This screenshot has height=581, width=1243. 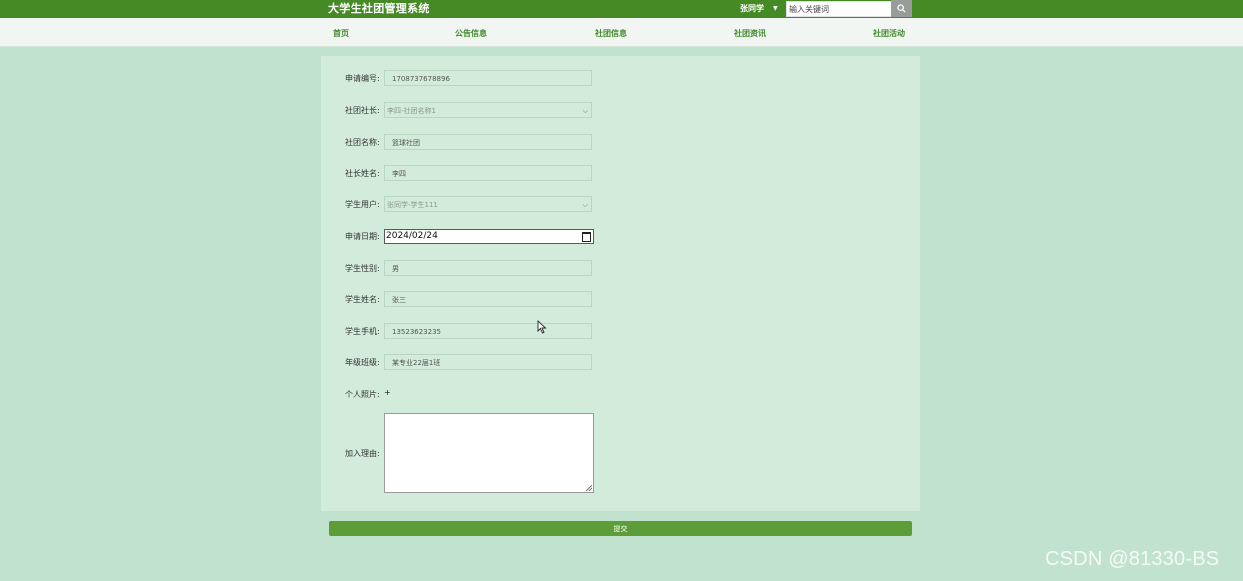 I want to click on phone-field: 13523623235, so click(x=488, y=331).